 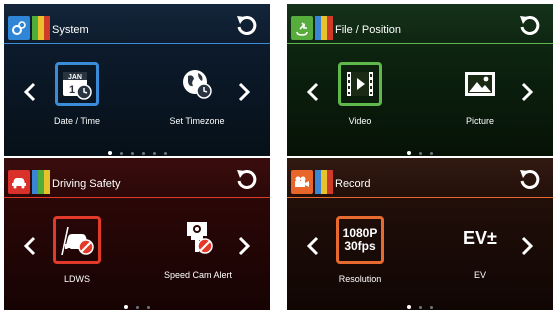 I want to click on ev-icon-text: EV±, so click(x=480, y=237).